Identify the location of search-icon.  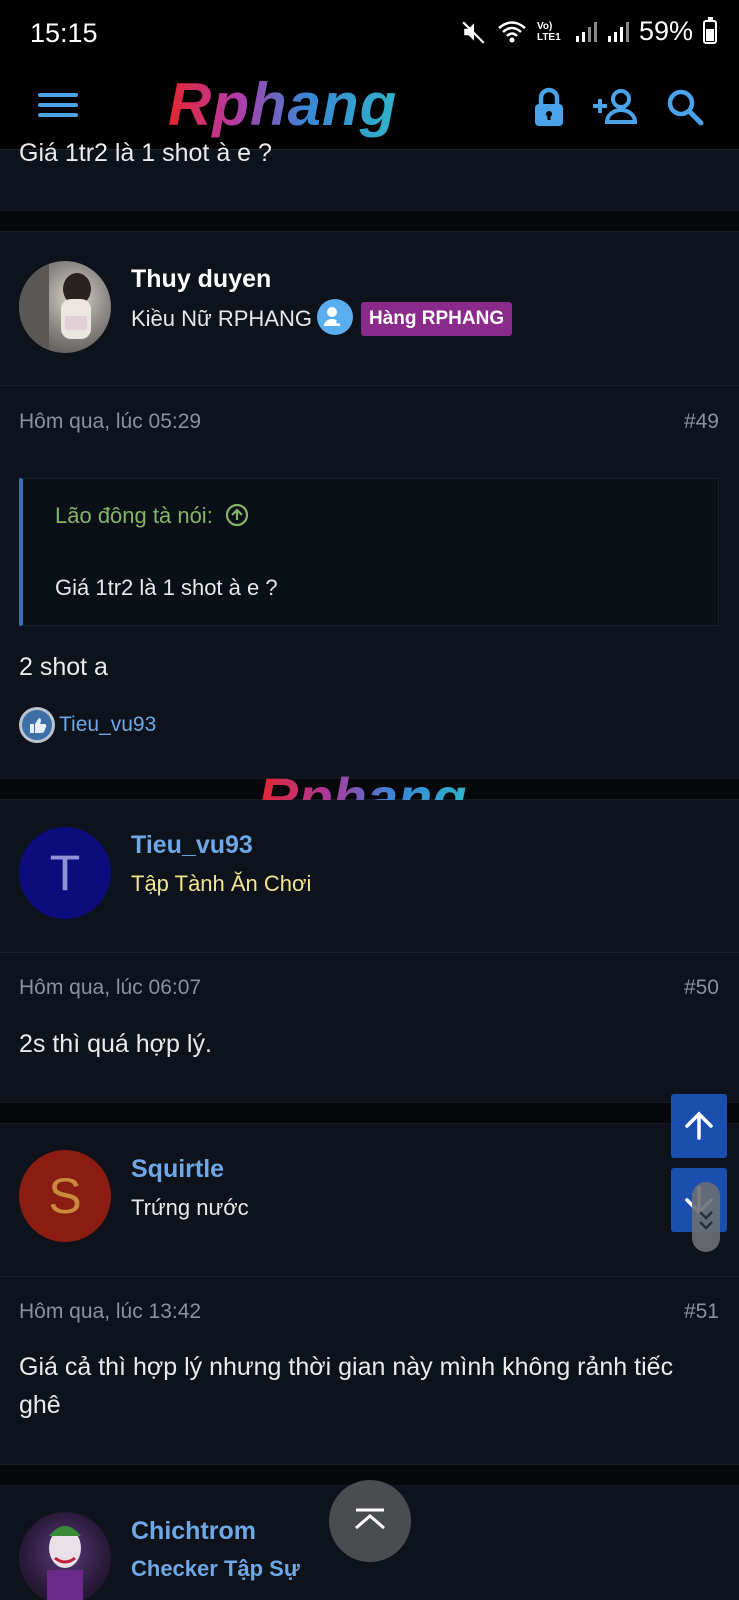
(685, 107).